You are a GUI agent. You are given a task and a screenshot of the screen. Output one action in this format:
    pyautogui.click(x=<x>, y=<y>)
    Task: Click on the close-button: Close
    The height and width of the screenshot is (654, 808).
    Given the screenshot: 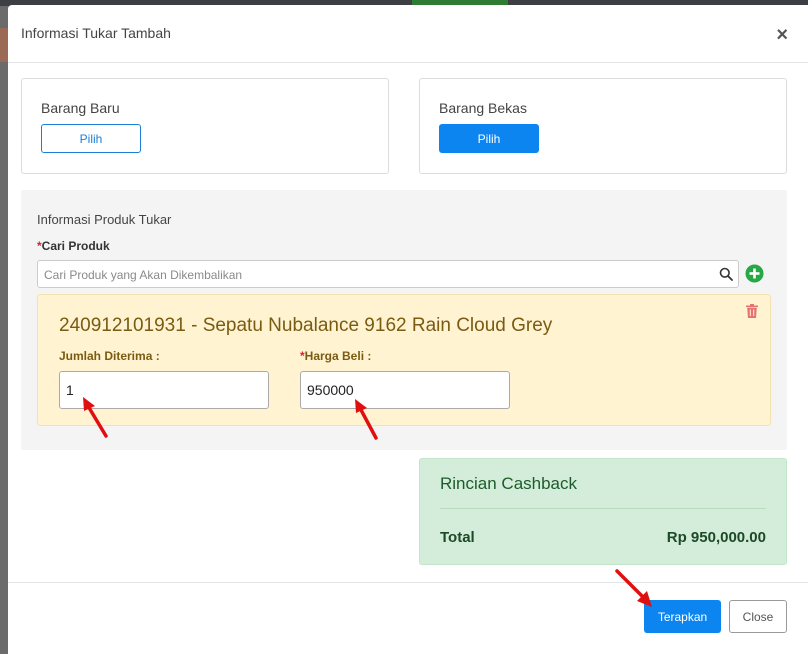 What is the action you would take?
    pyautogui.click(x=758, y=616)
    